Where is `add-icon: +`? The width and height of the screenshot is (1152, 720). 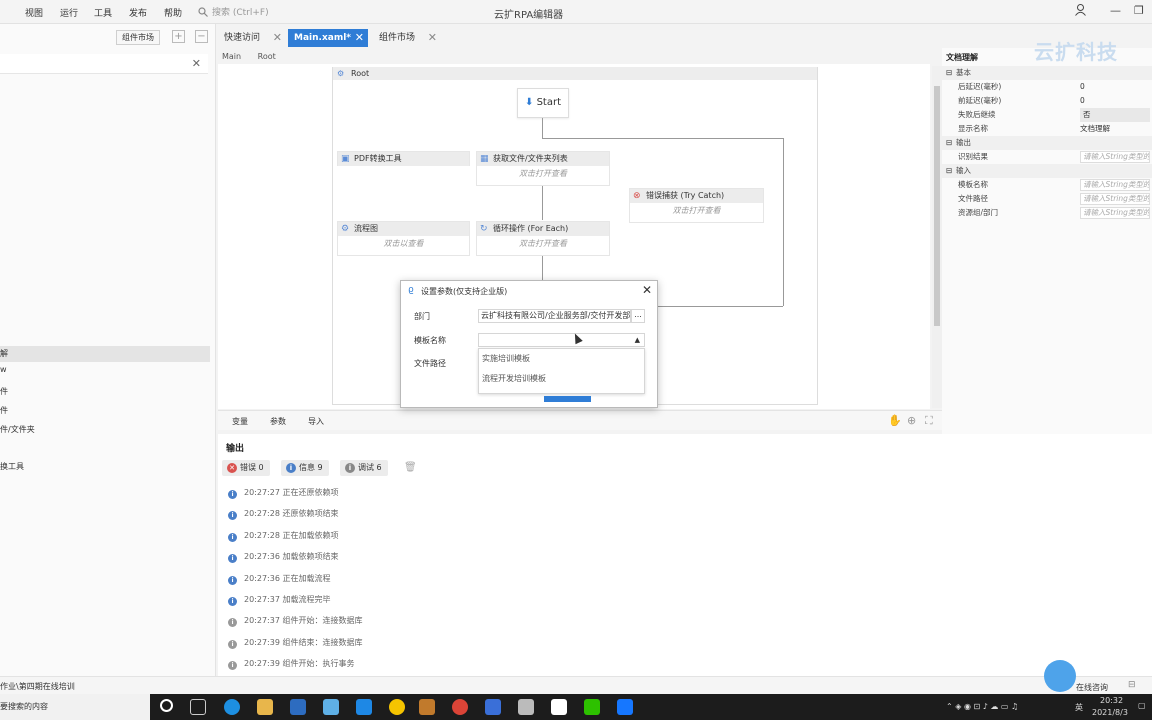 add-icon: + is located at coordinates (178, 36).